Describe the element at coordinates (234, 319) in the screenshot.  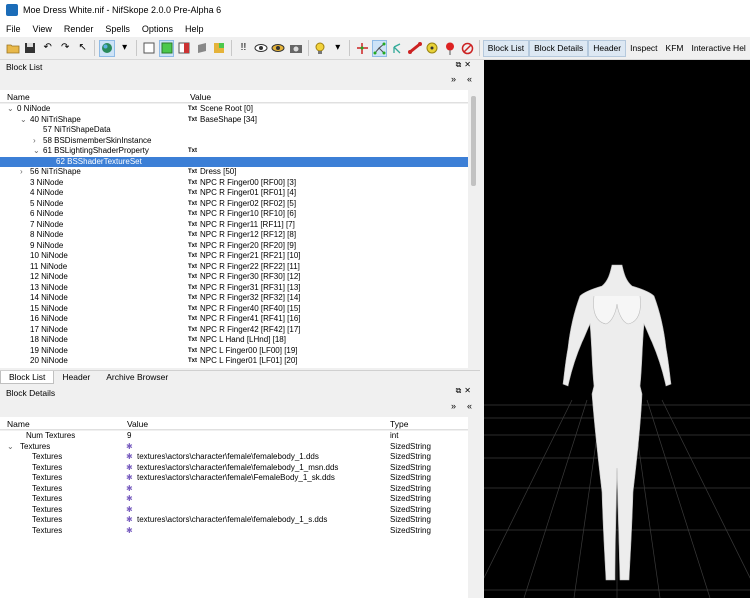
I see `tree-row: 16 NiNode Txt NPC R Finger41 [RF41] [16]` at that location.